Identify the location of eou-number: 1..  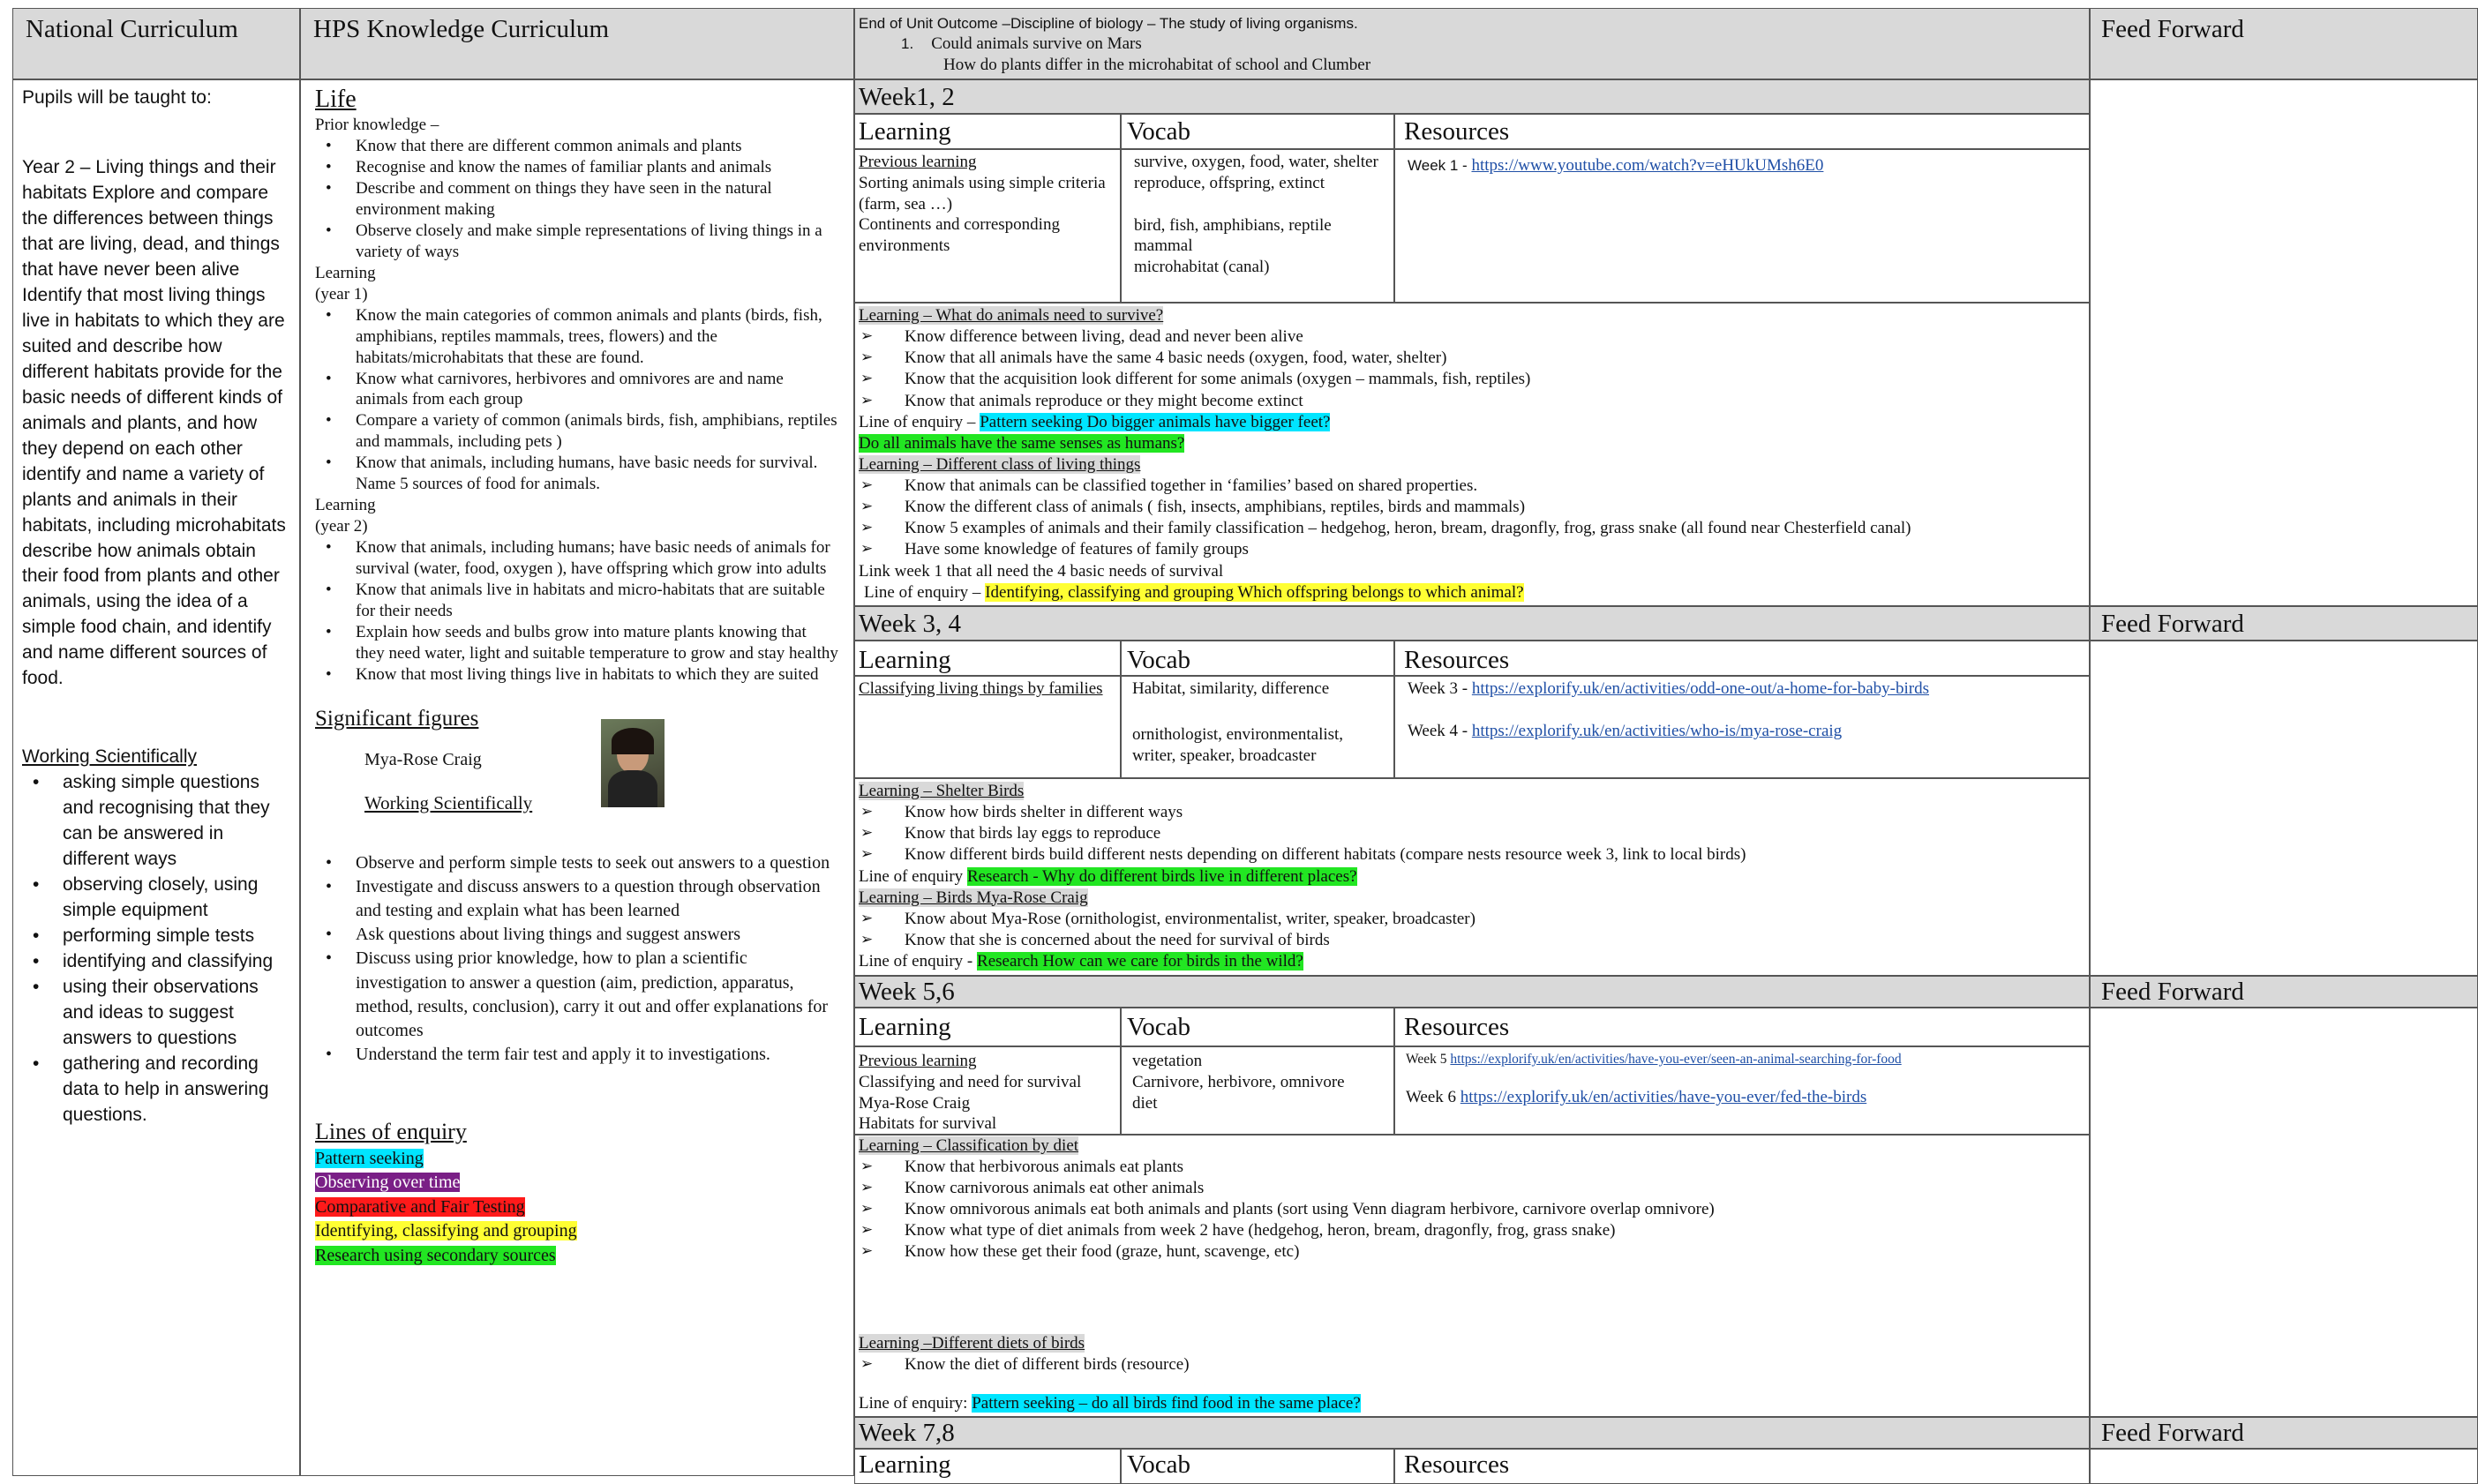
(907, 43).